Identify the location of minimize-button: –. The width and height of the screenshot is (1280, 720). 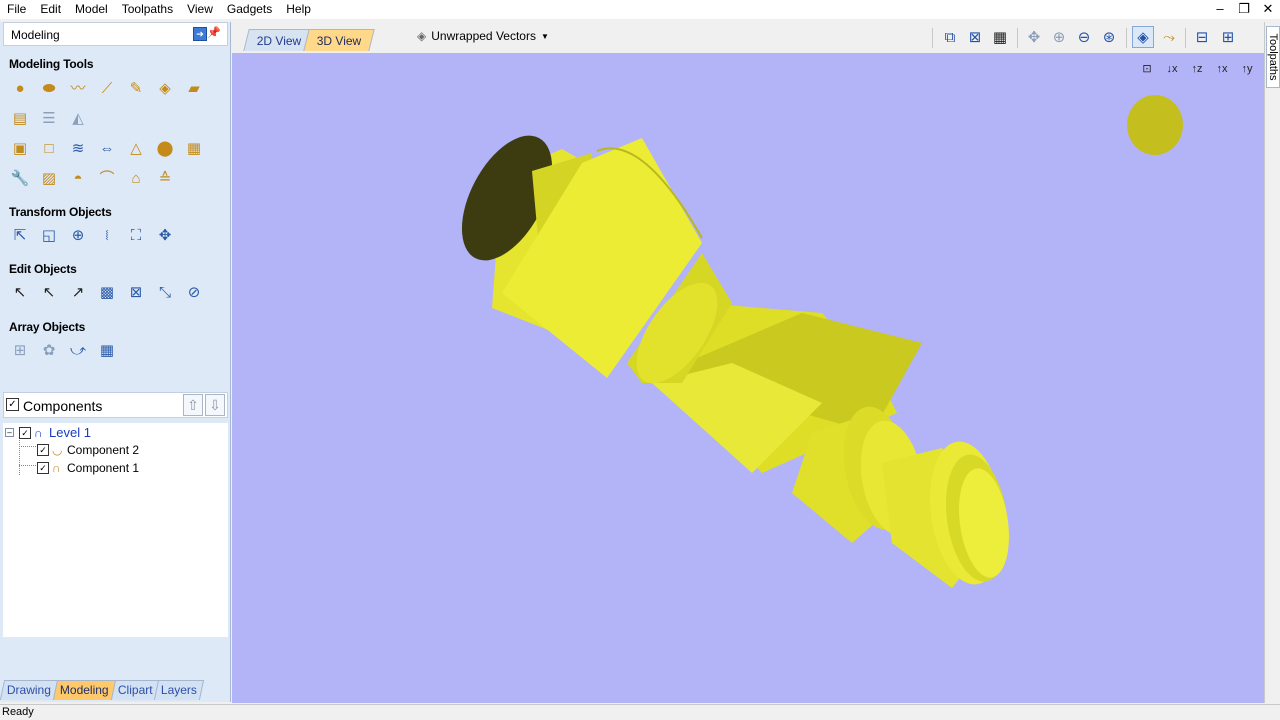
(1220, 9).